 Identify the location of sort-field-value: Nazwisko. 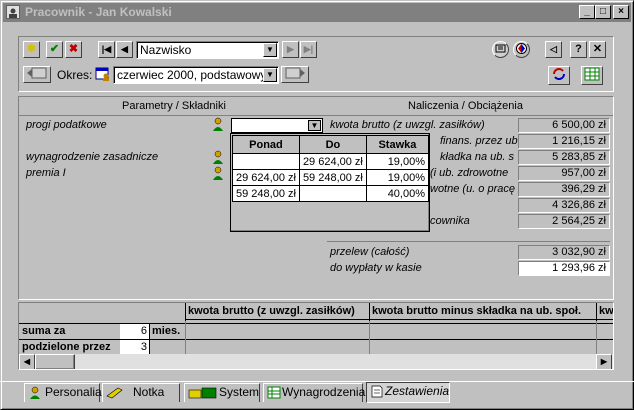
(166, 50).